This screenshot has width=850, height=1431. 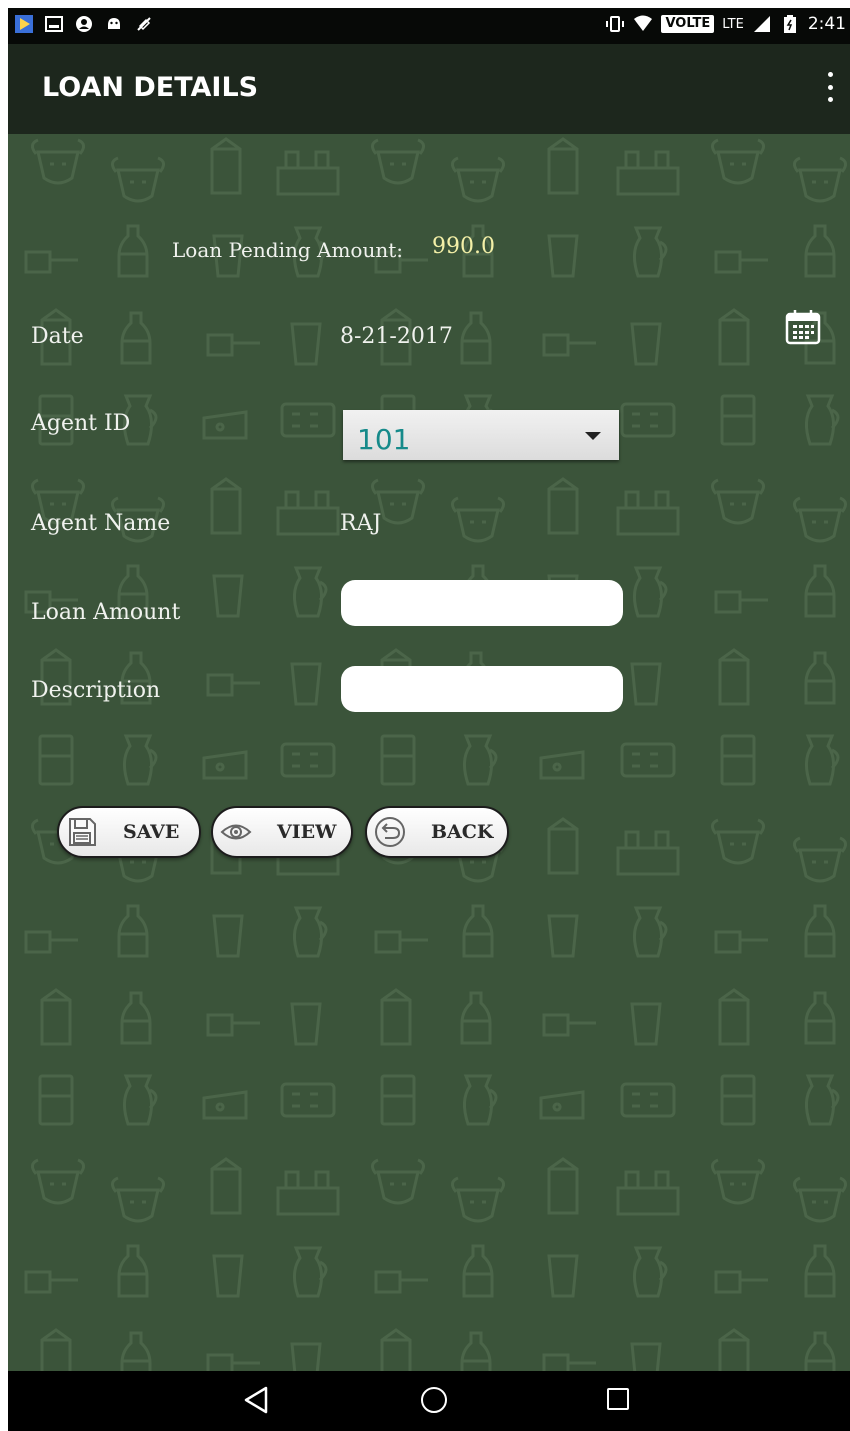 I want to click on image-icon, so click(x=54, y=24).